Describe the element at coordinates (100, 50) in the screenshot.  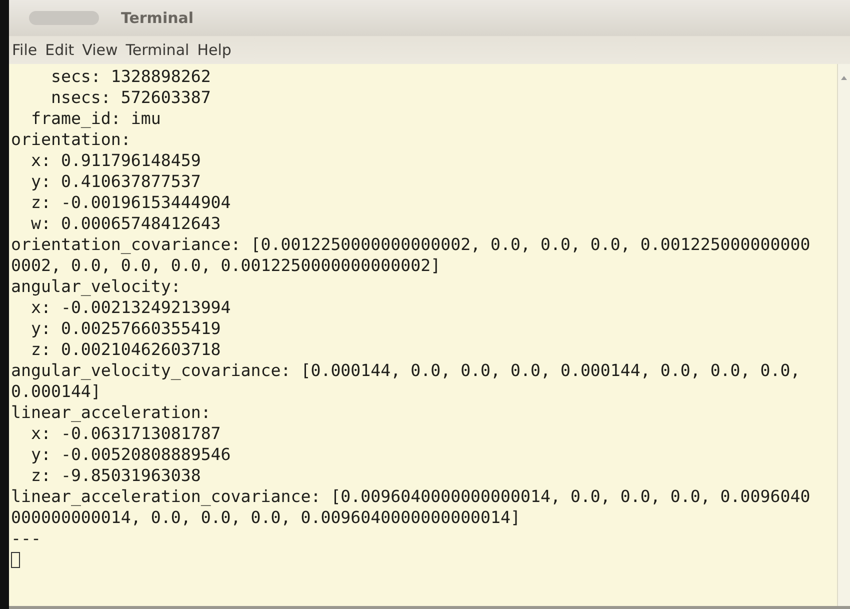
I see `menu-item: View` at that location.